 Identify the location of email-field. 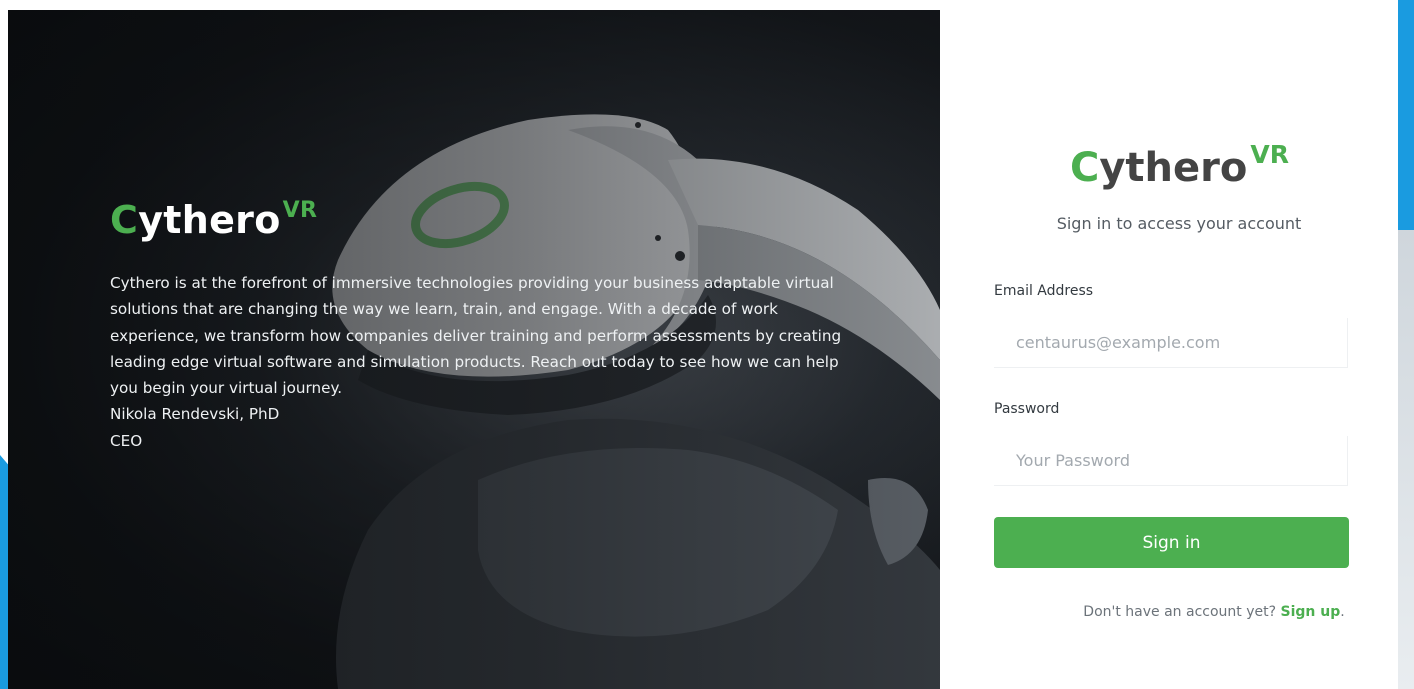
(1171, 343).